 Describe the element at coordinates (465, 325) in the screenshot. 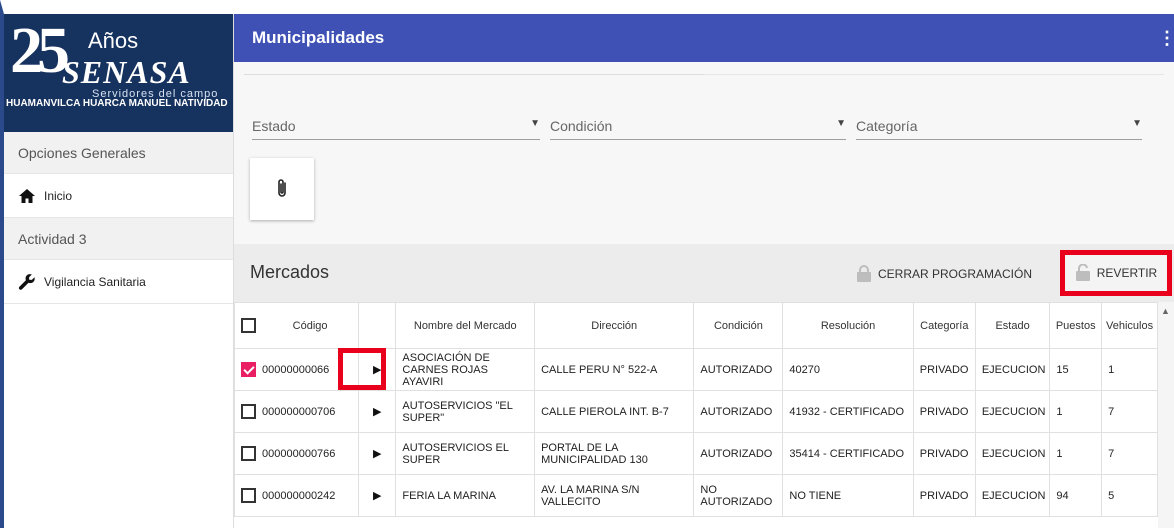

I see `header-nombre: Nombre del Mercado` at that location.